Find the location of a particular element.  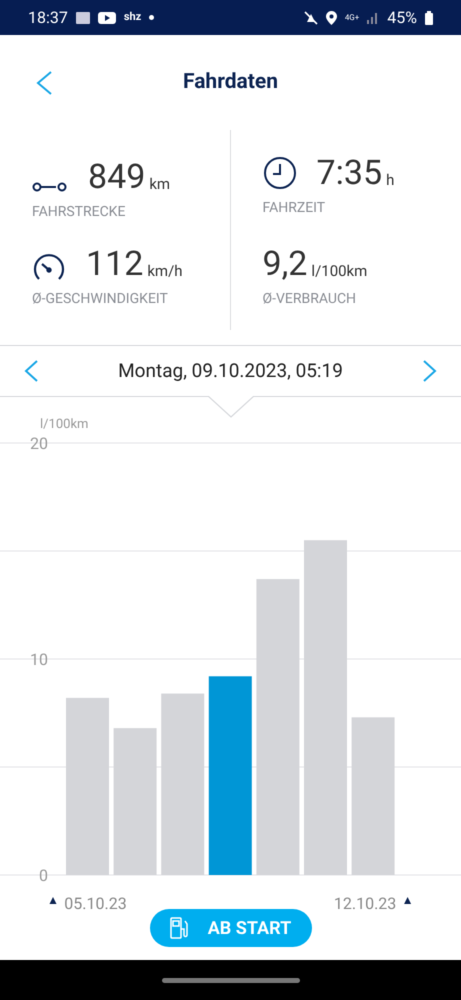

battery-percent: 45% is located at coordinates (402, 17).